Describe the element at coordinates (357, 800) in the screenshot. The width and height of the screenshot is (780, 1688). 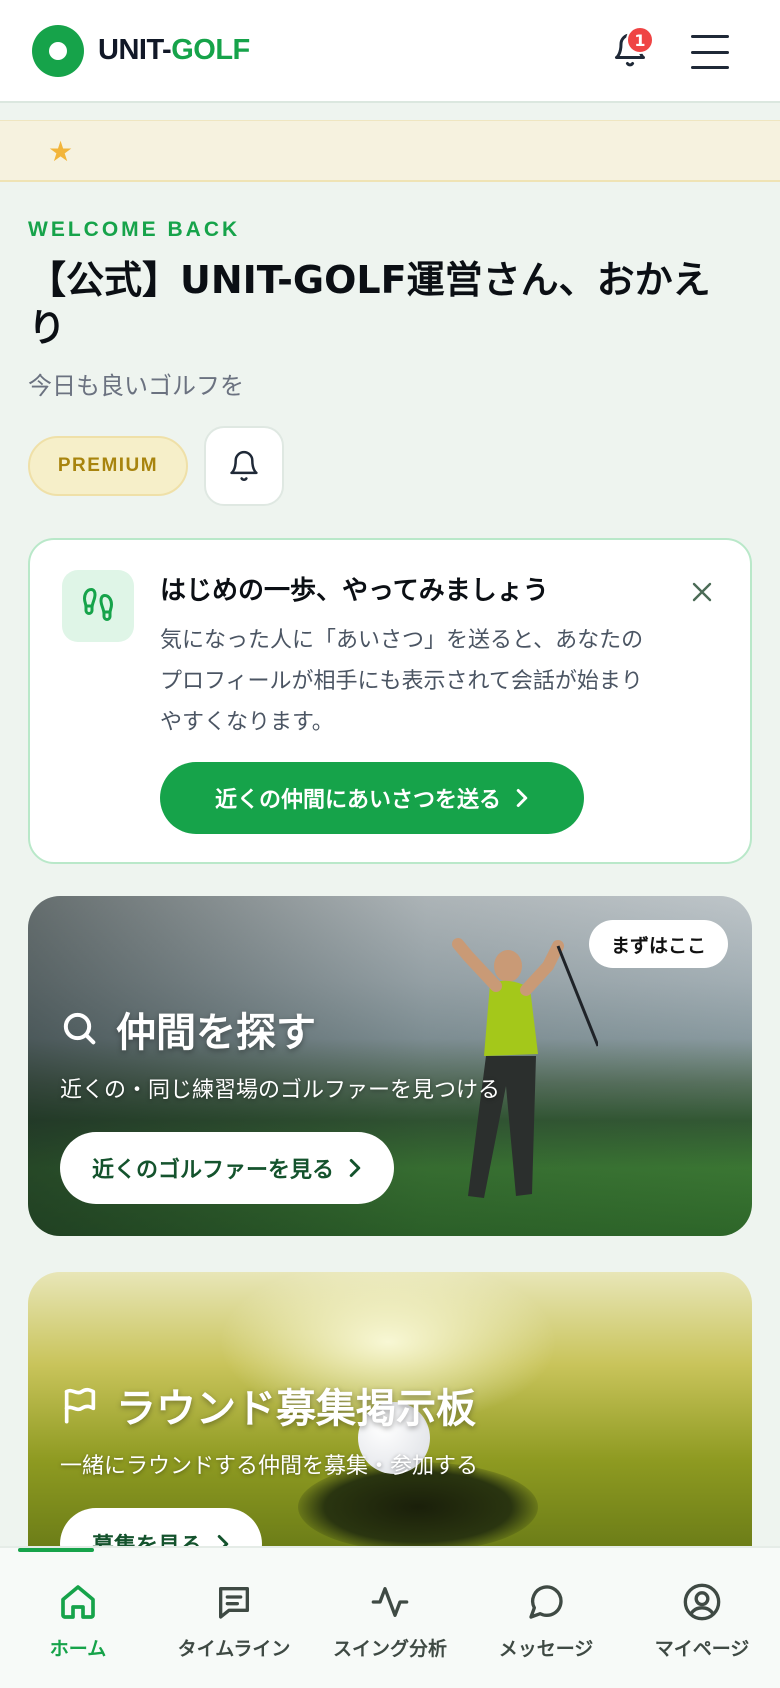
I see `send-greeting-label: 近くの仲間にあいさつを送る` at that location.